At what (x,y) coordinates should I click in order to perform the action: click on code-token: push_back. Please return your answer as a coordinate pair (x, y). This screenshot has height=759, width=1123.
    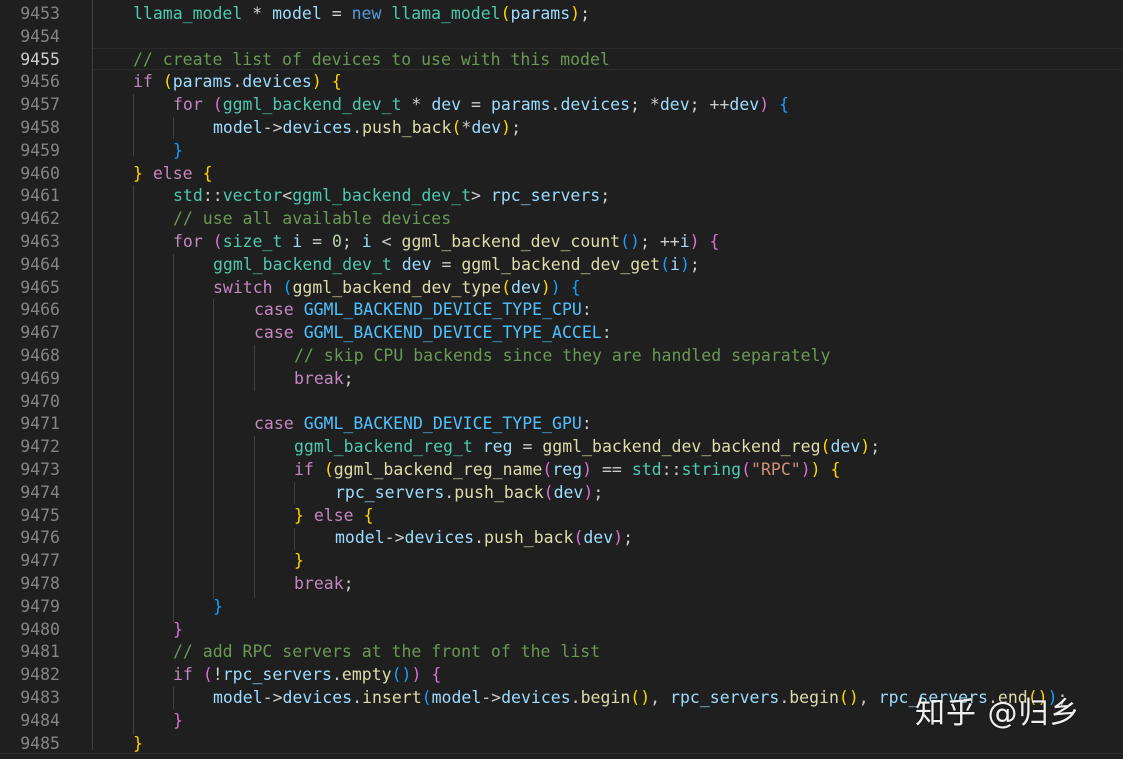
    Looking at the image, I should click on (529, 538).